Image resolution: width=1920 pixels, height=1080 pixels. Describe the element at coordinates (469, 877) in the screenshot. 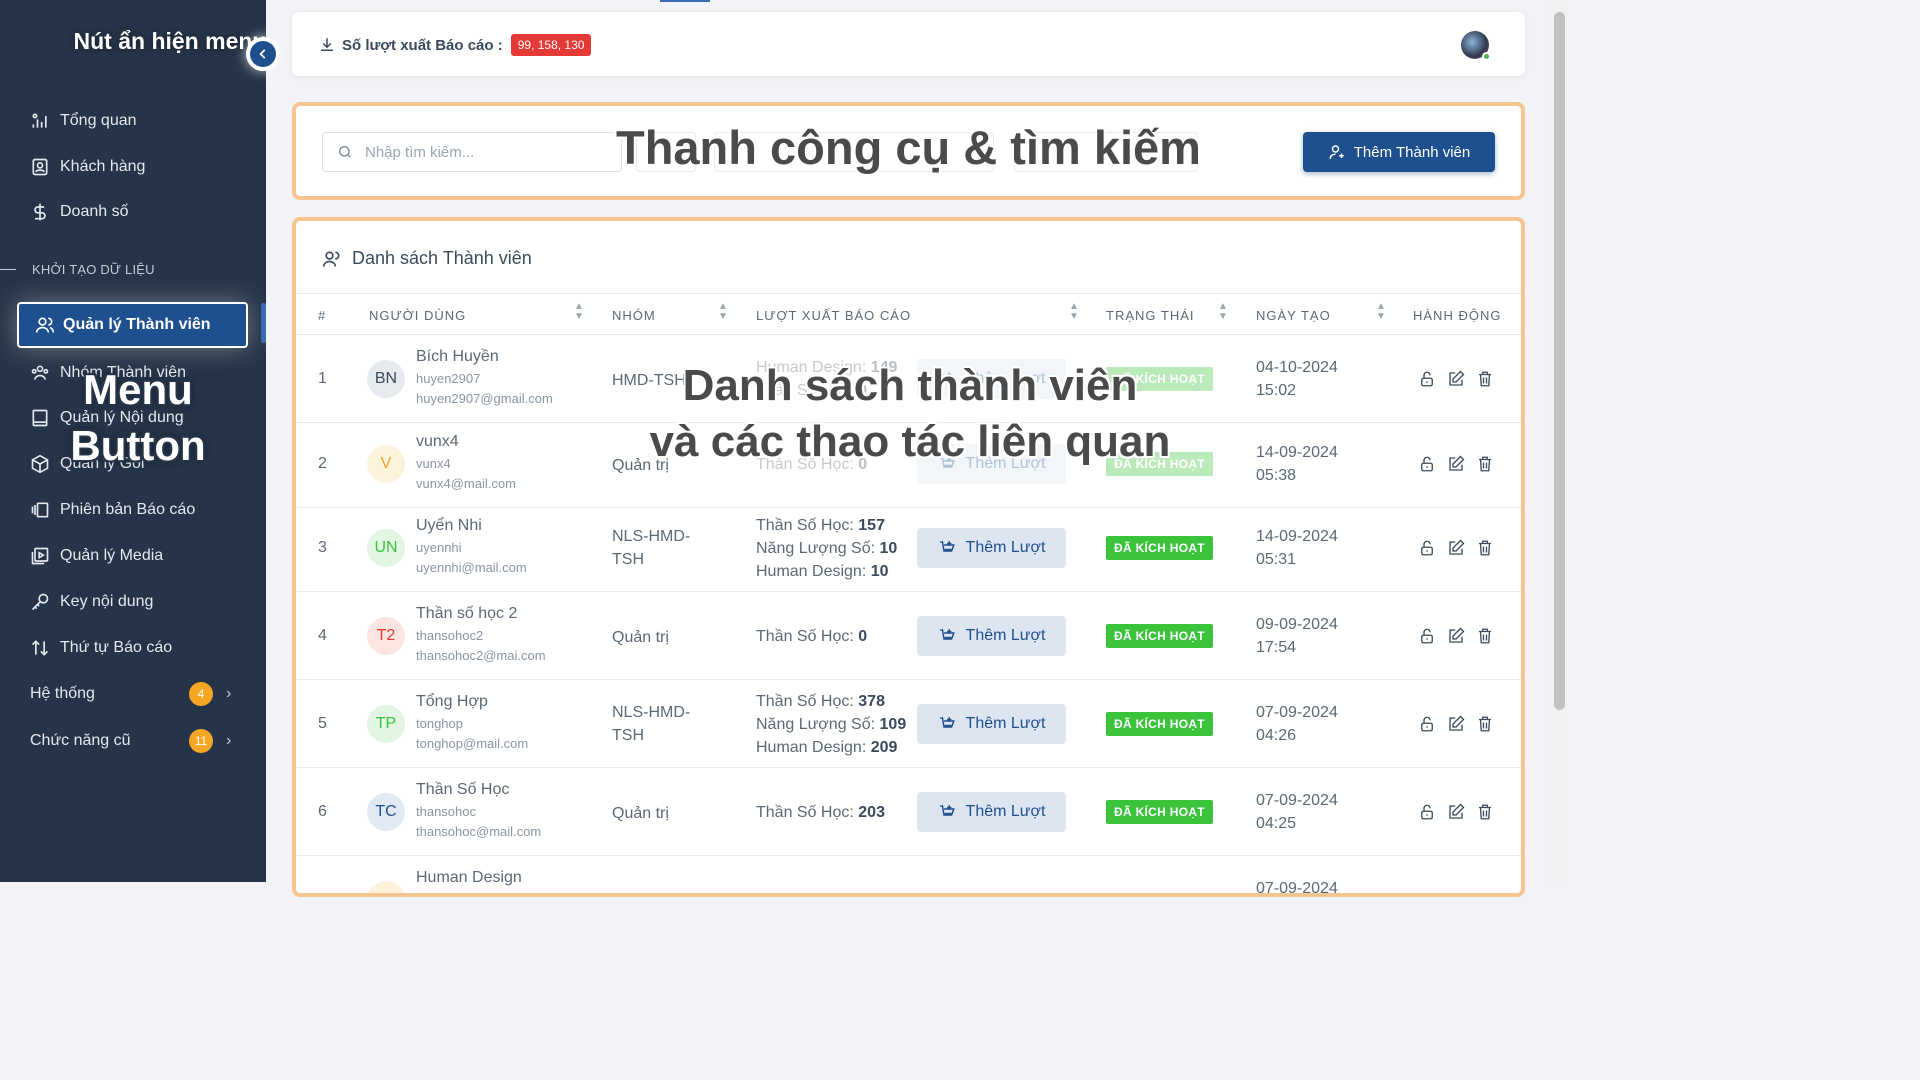

I see `user-name: Human Design` at that location.